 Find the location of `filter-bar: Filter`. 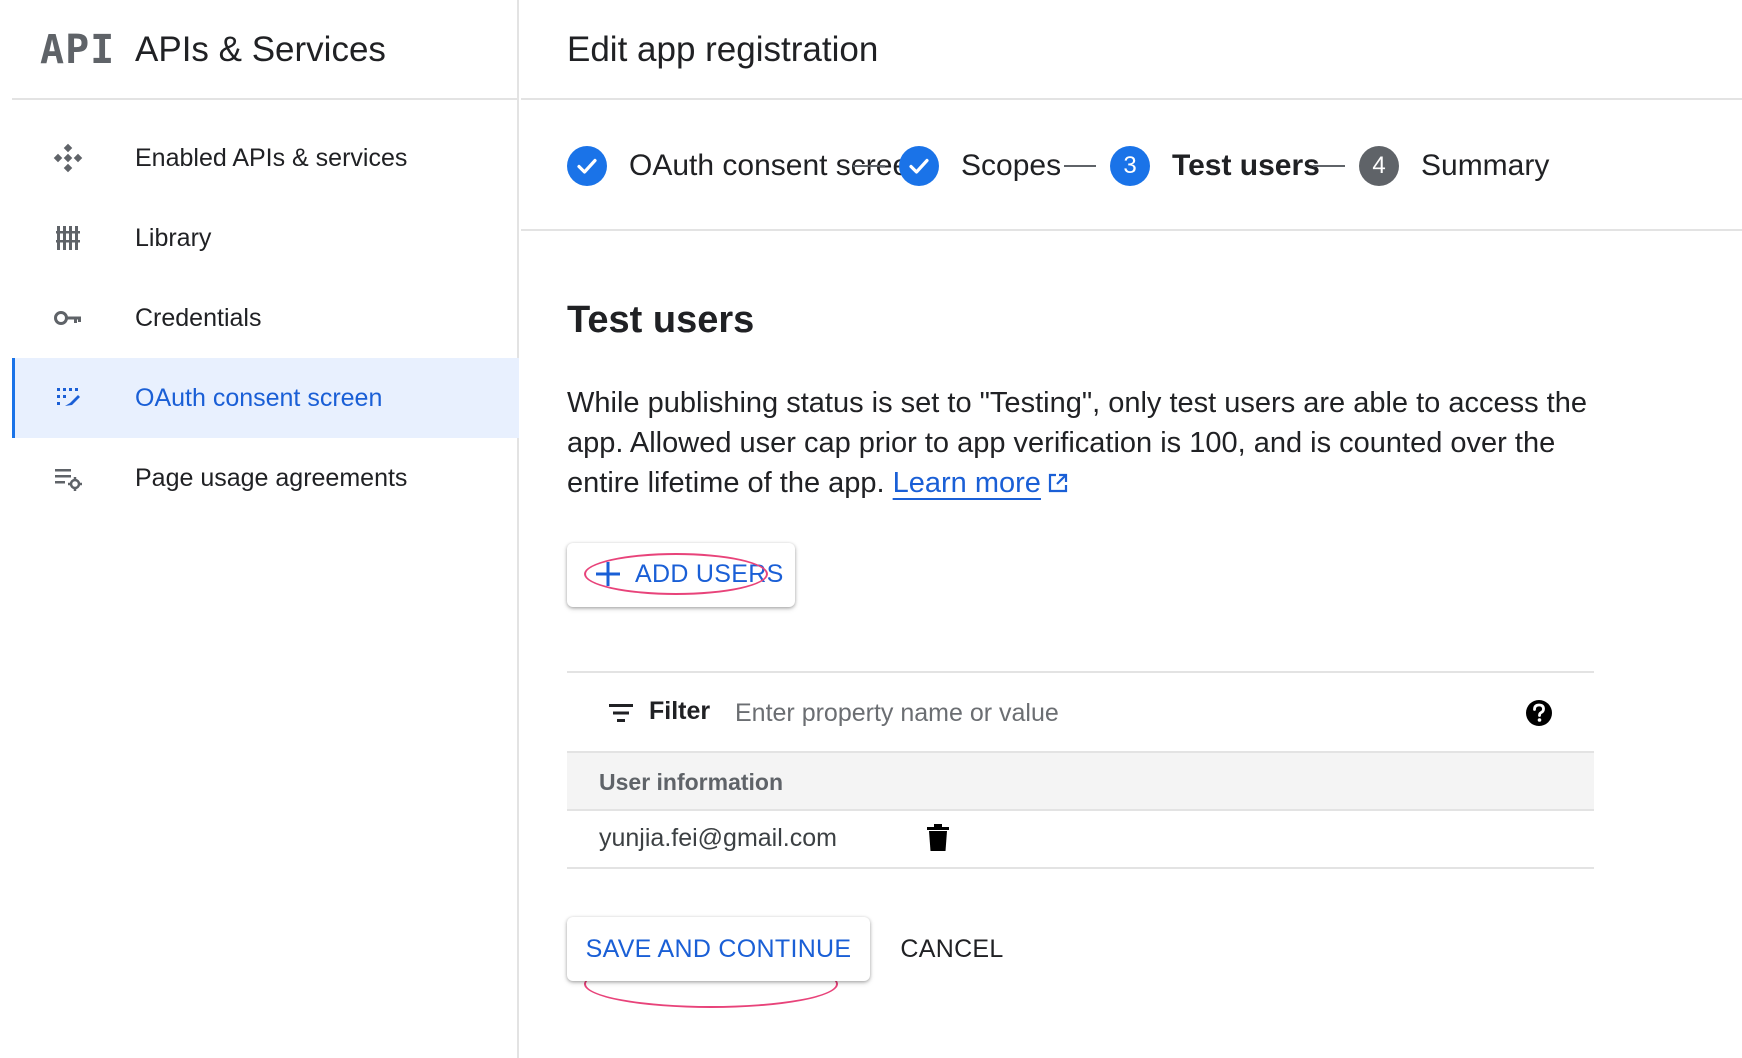

filter-bar: Filter is located at coordinates (1080, 712).